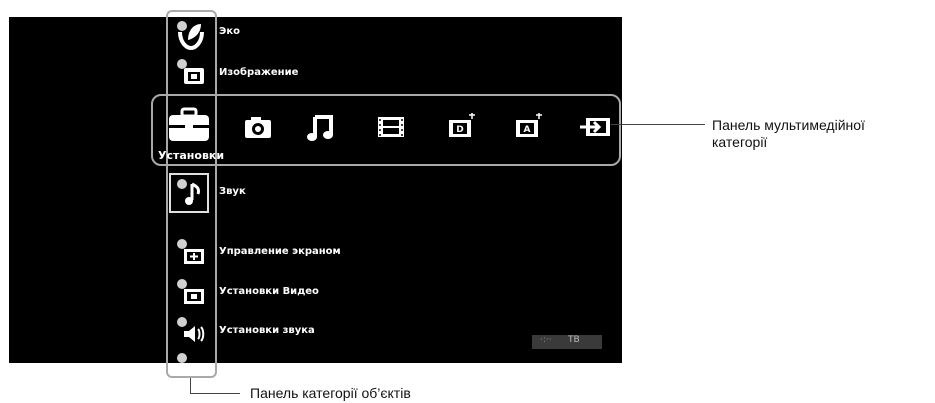 The height and width of the screenshot is (403, 935). What do you see at coordinates (330, 393) in the screenshot?
I see `items-callout-label: Панель категорії об’єктів` at bounding box center [330, 393].